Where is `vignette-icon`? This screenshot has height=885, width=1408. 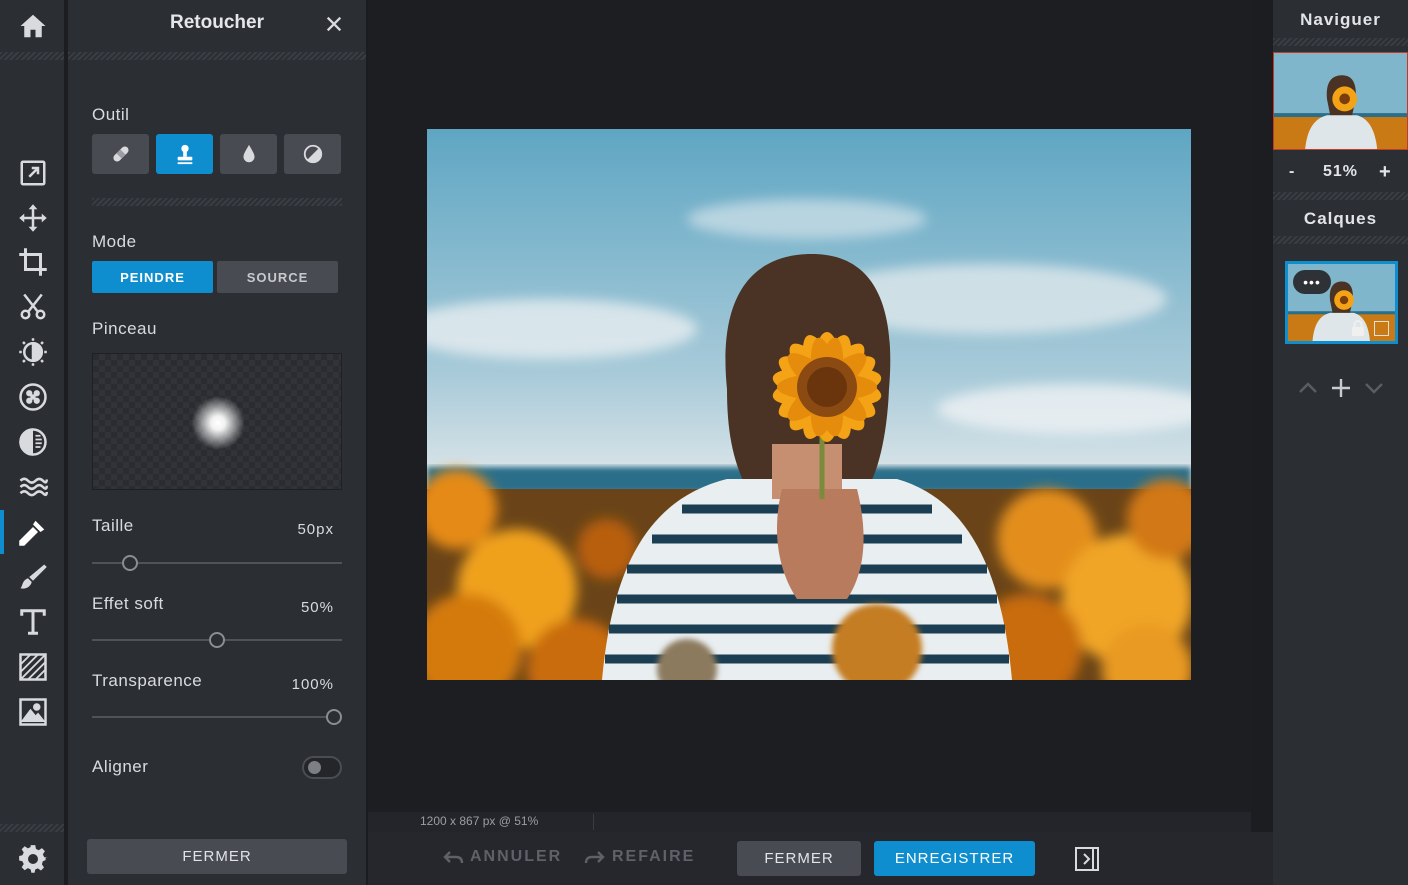 vignette-icon is located at coordinates (33, 442).